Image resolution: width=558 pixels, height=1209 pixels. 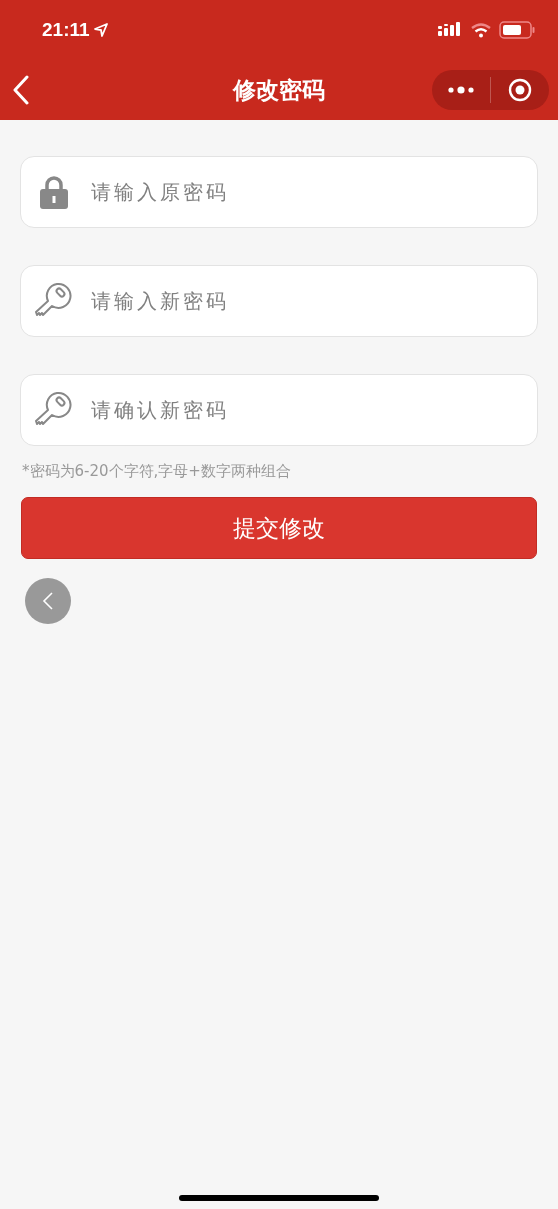 What do you see at coordinates (305, 410) in the screenshot?
I see `password-input: 请确认新密码` at bounding box center [305, 410].